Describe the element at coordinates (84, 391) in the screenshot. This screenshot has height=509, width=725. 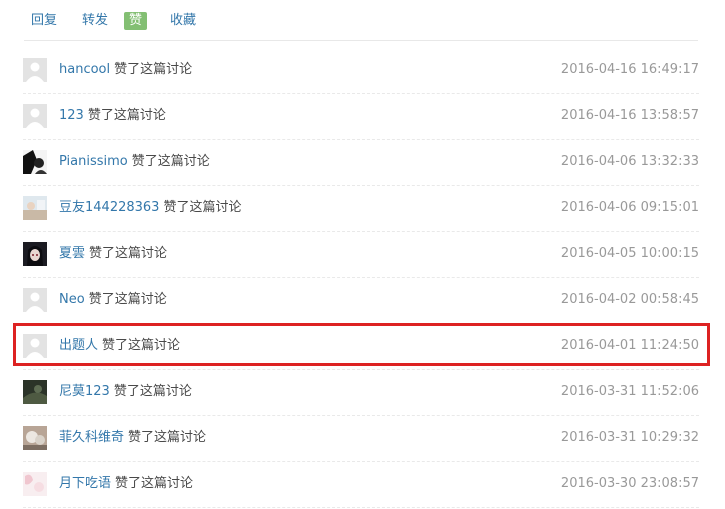
I see `user-link: 尼莫123` at that location.